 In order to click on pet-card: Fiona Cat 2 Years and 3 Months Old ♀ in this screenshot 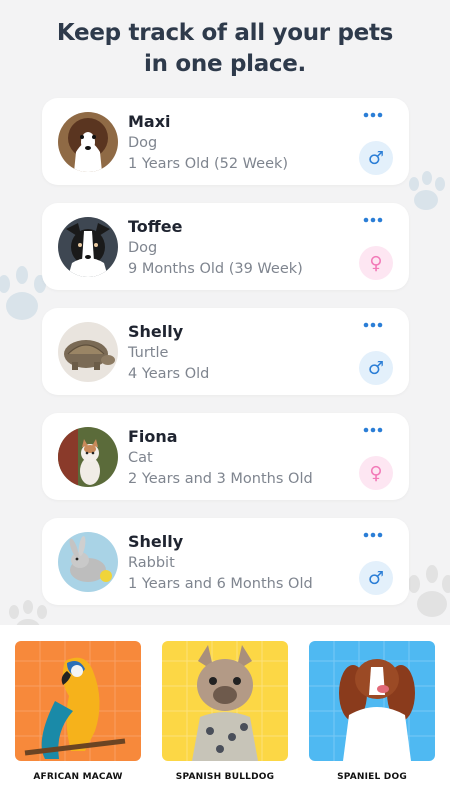, I will do `click(225, 456)`.